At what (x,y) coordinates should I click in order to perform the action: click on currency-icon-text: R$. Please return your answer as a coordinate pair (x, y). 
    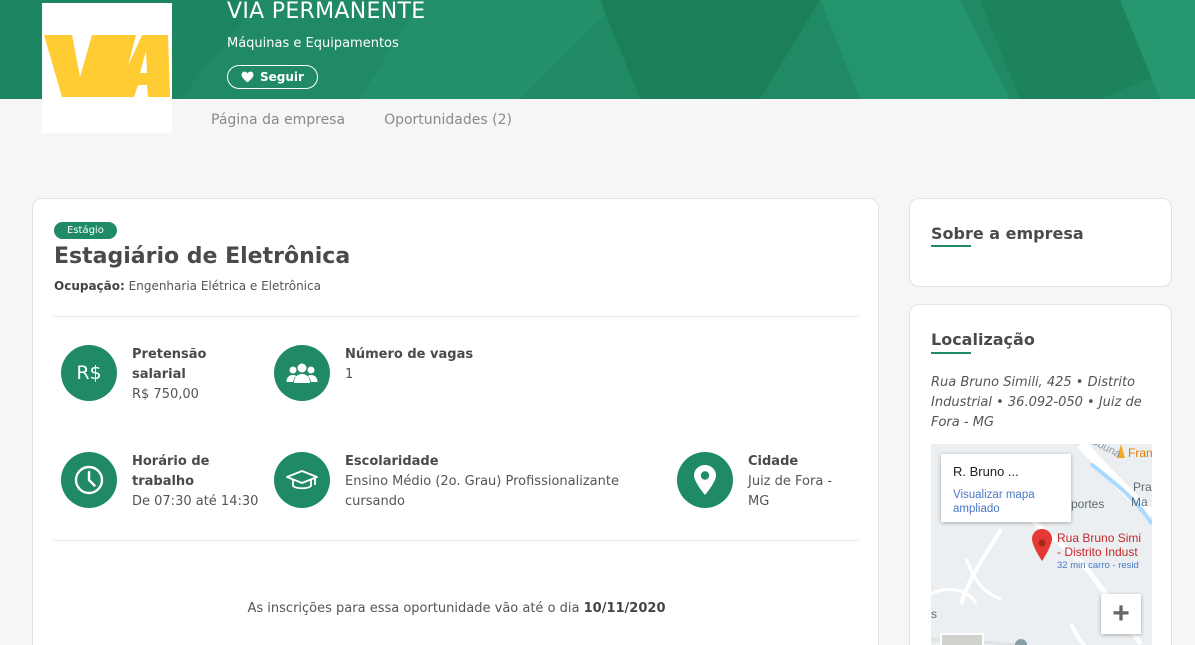
    Looking at the image, I should click on (89, 373).